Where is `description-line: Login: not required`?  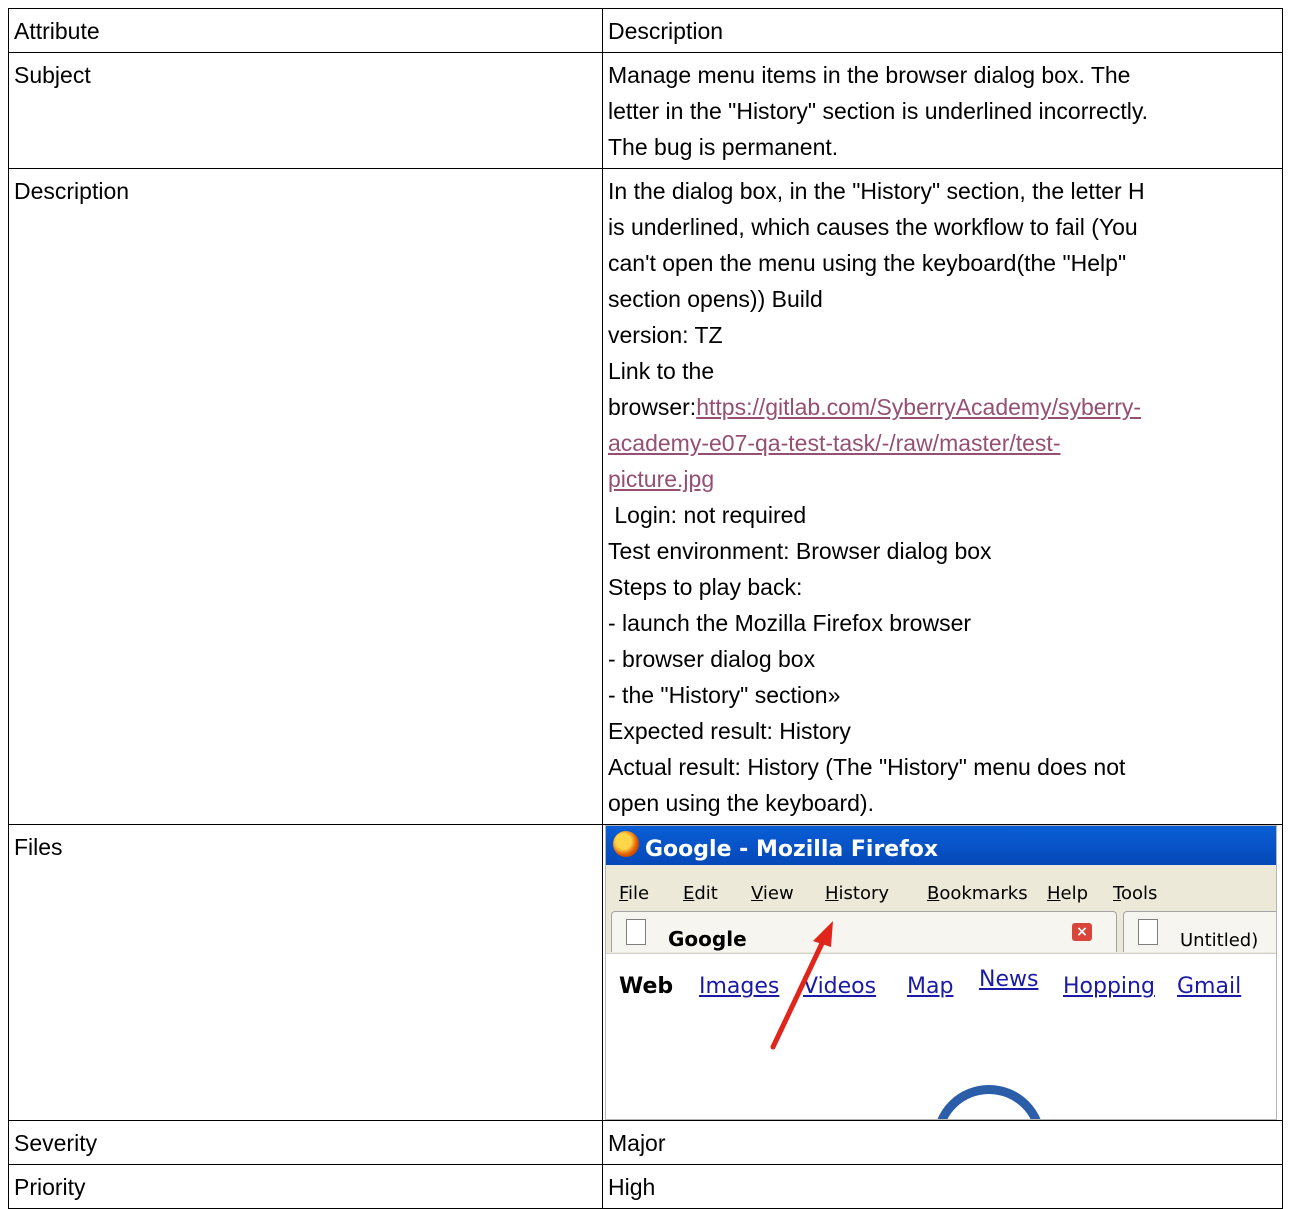 description-line: Login: not required is located at coordinates (707, 515).